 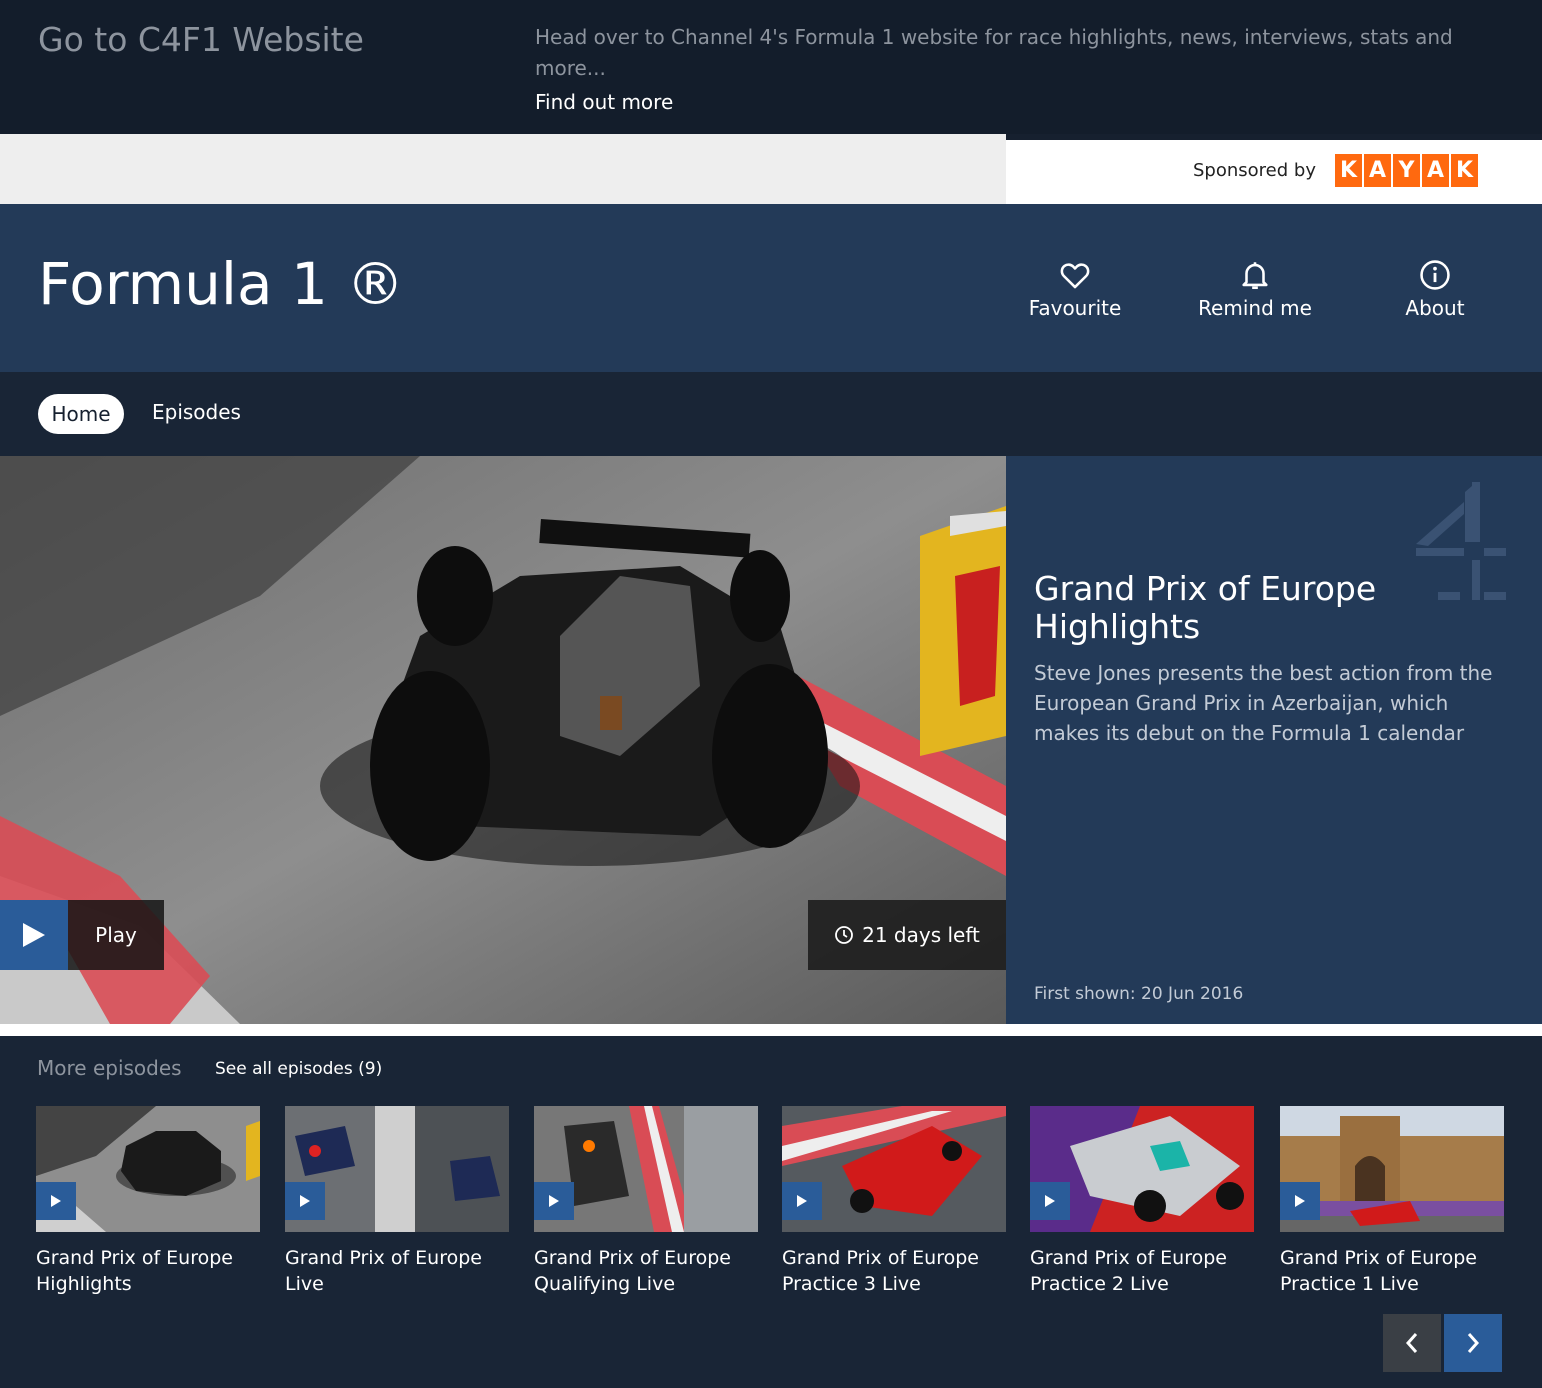 I want to click on episode-card: Grand Prix of Europe Practice 1 Live, so click(x=1392, y=1201).